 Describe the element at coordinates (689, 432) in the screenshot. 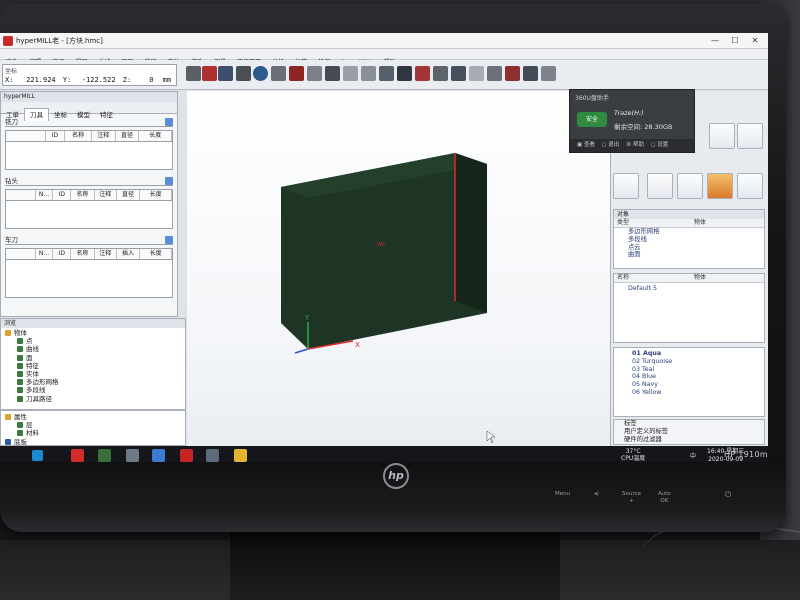

I see `user-labels-row: 用户定义的标签` at that location.